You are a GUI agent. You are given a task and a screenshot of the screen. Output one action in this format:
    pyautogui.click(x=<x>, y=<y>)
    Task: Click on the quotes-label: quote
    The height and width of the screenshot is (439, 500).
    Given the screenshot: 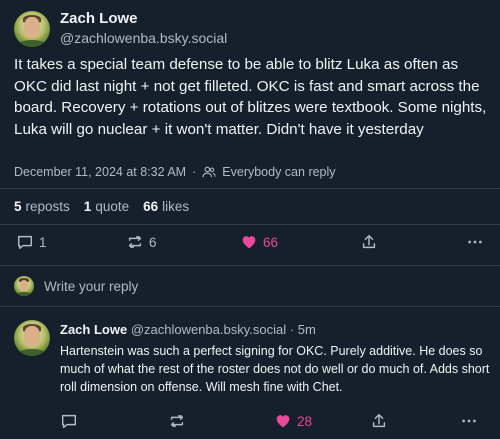 What is the action you would take?
    pyautogui.click(x=112, y=206)
    